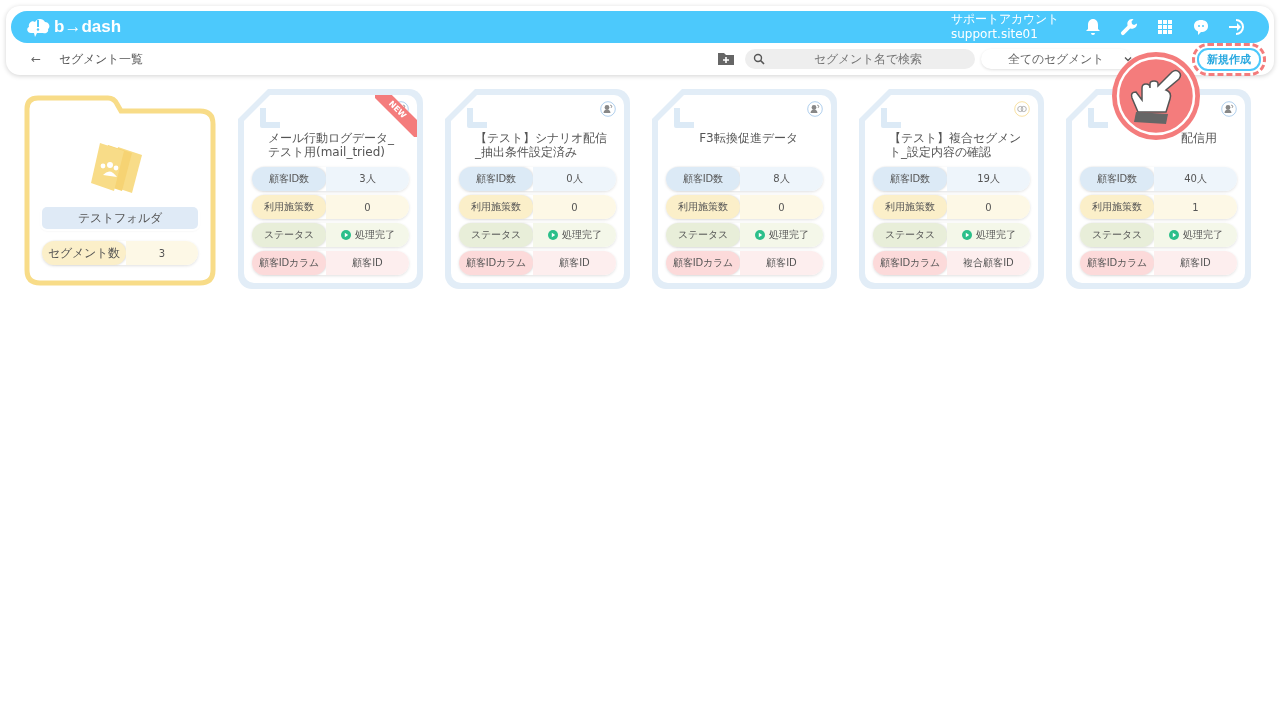  I want to click on back-arrow: ←, so click(36, 59).